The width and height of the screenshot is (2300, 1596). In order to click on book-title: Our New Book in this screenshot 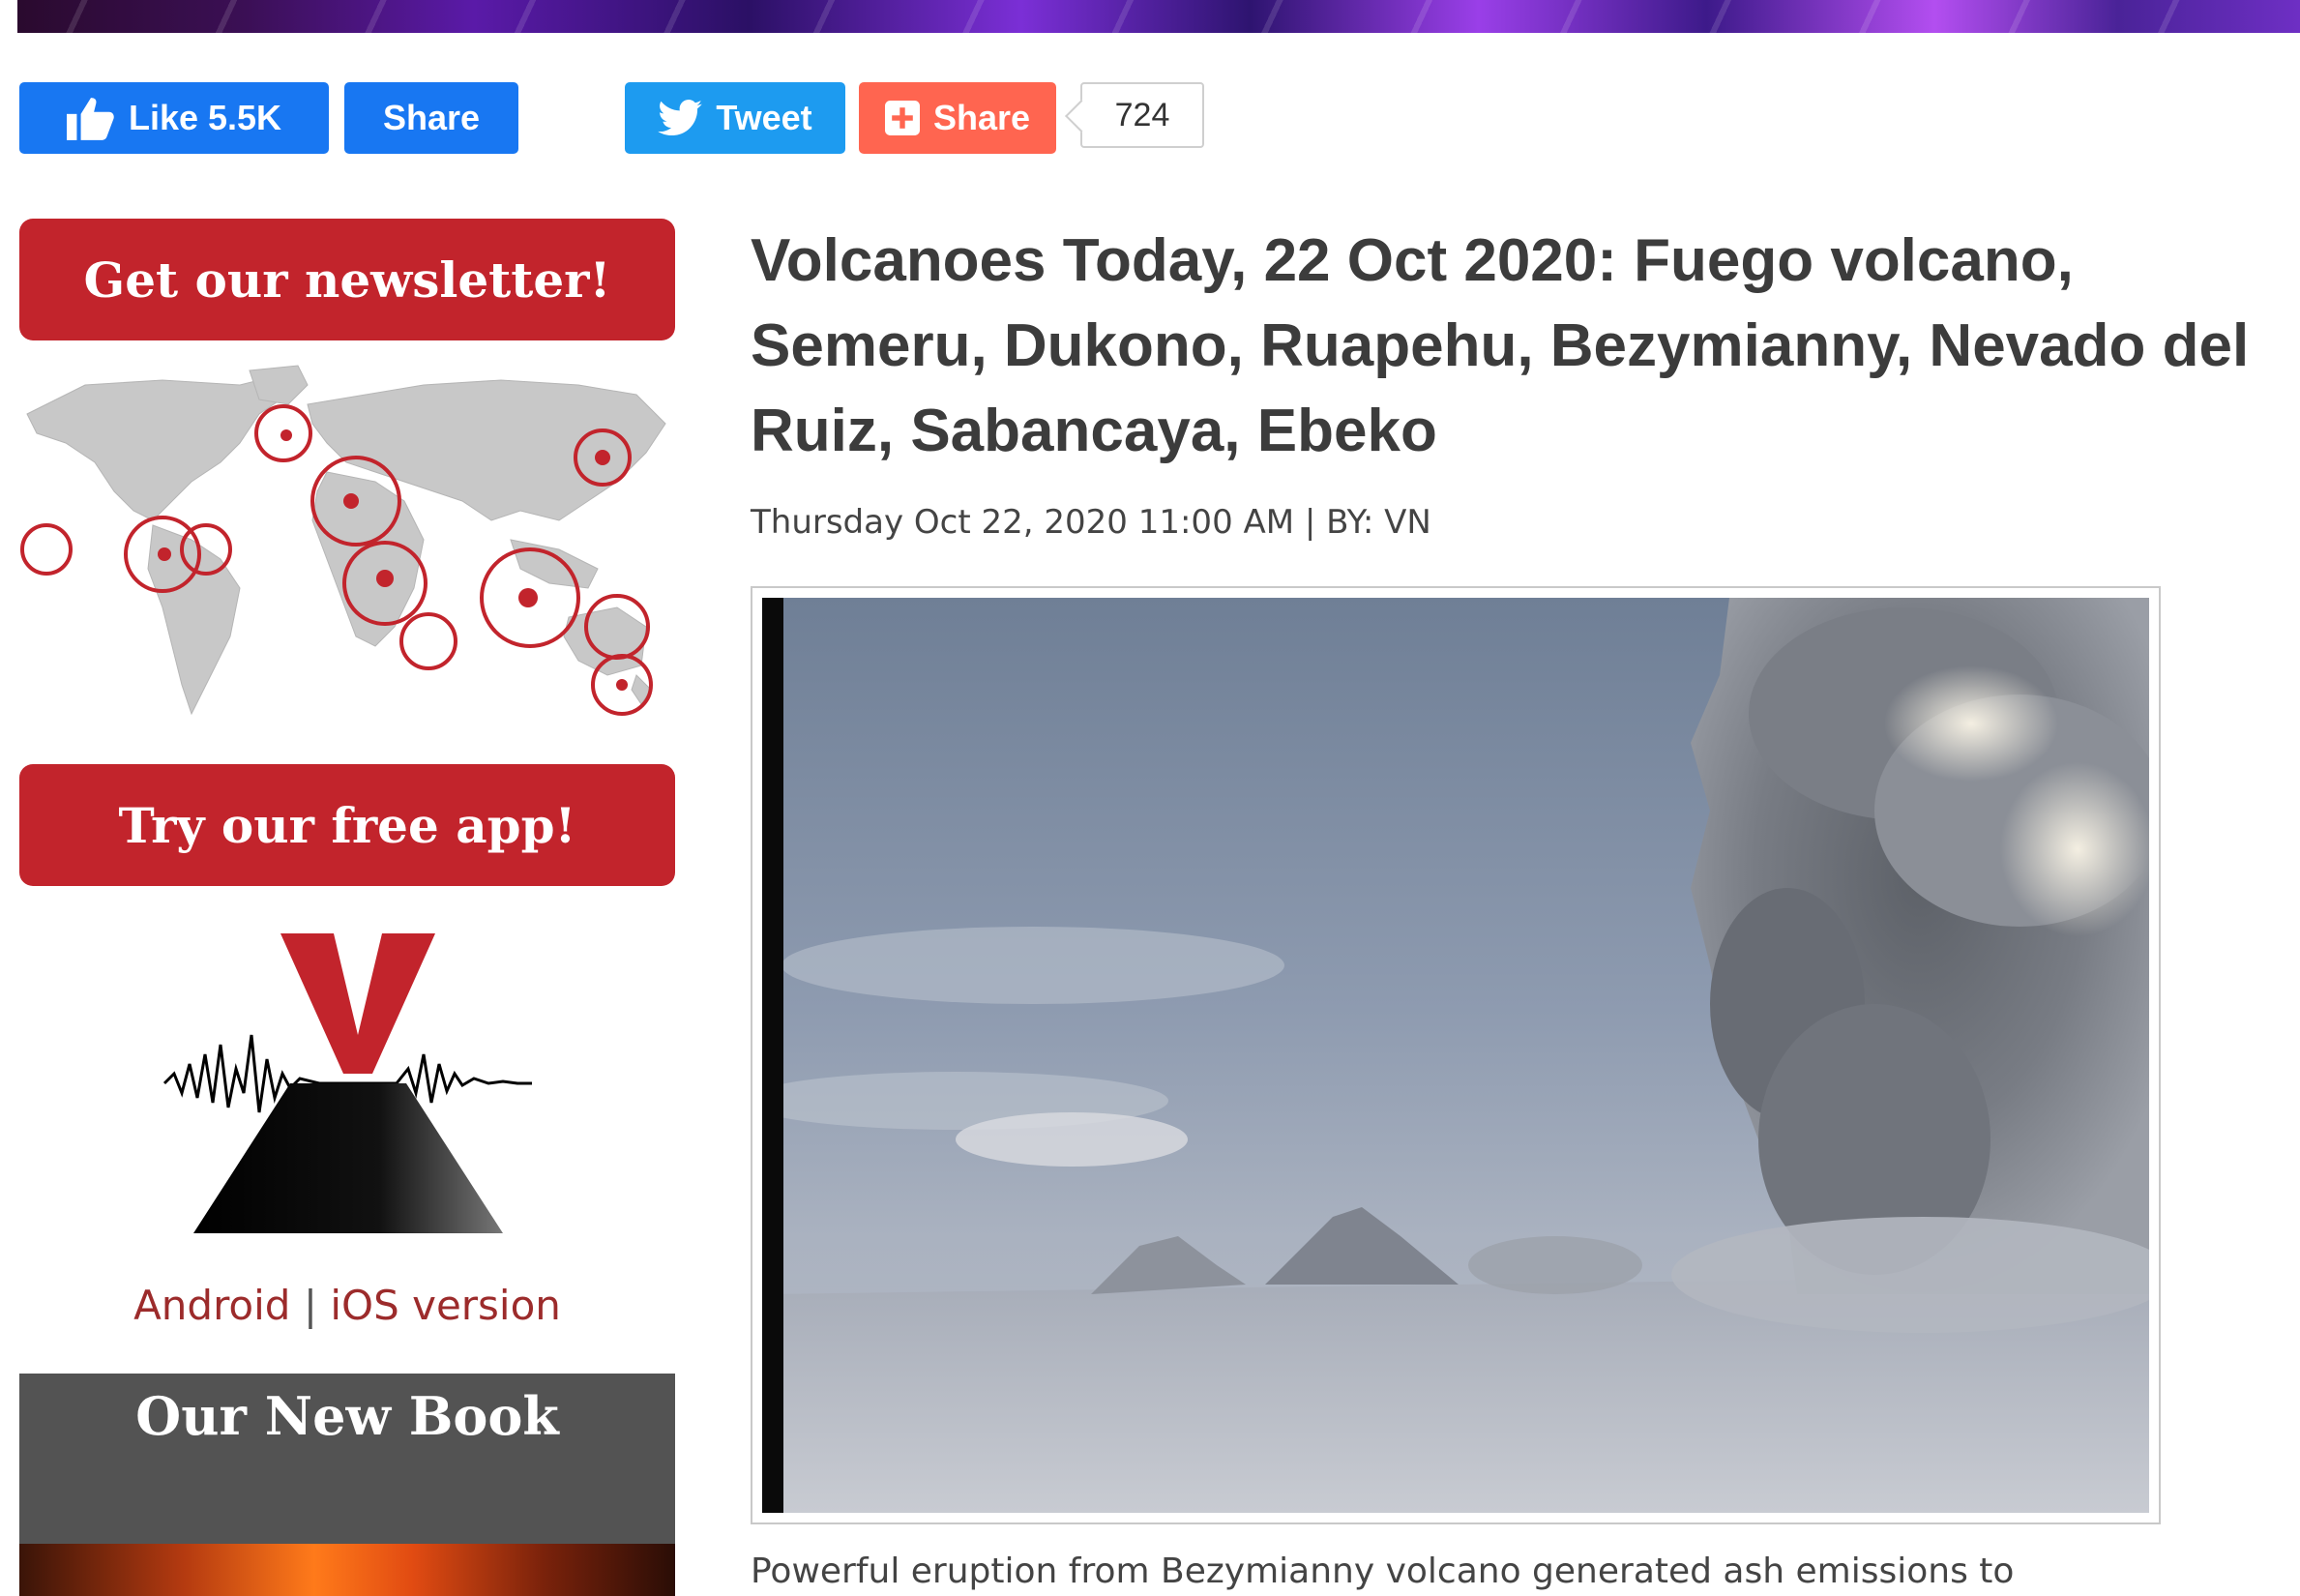, I will do `click(347, 1416)`.